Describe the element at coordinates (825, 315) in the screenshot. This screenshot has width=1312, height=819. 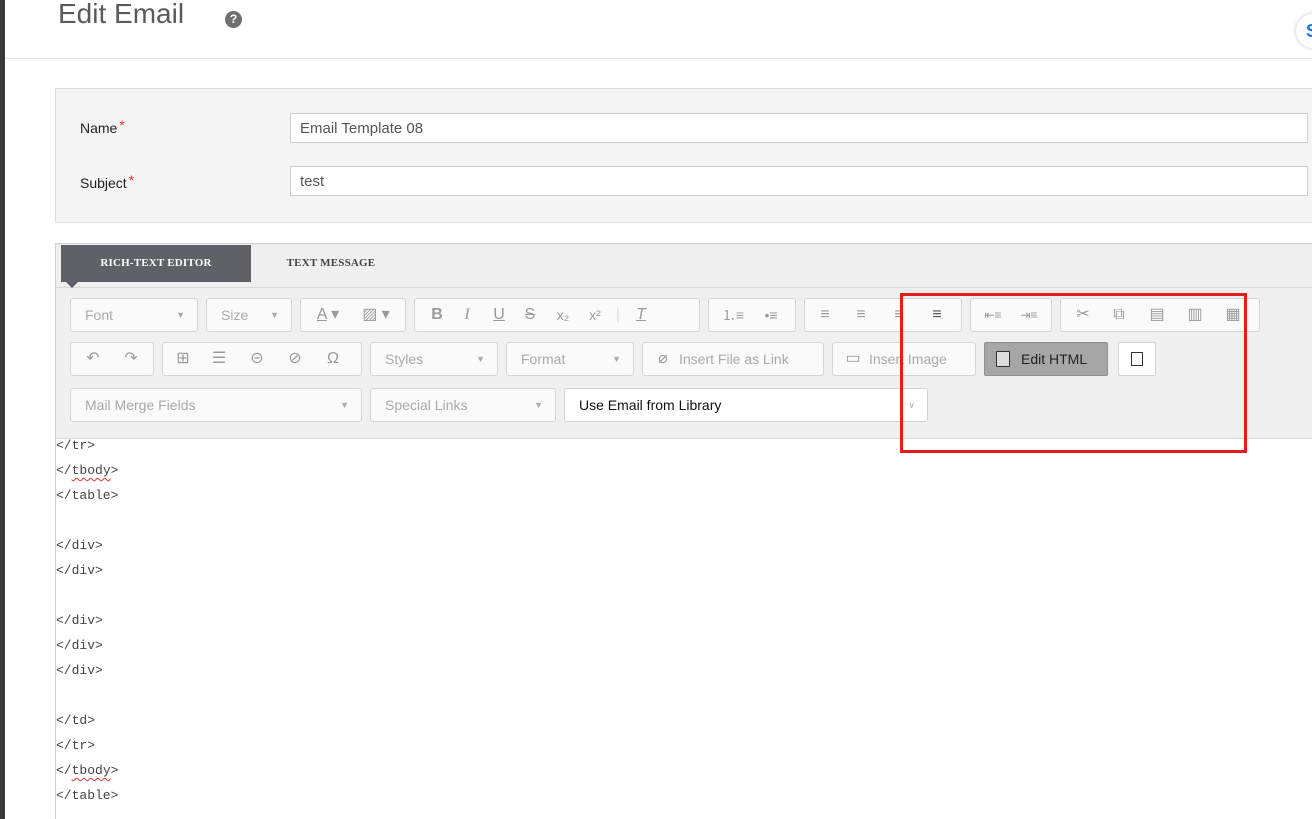
I see `align-left-icon: ≡` at that location.